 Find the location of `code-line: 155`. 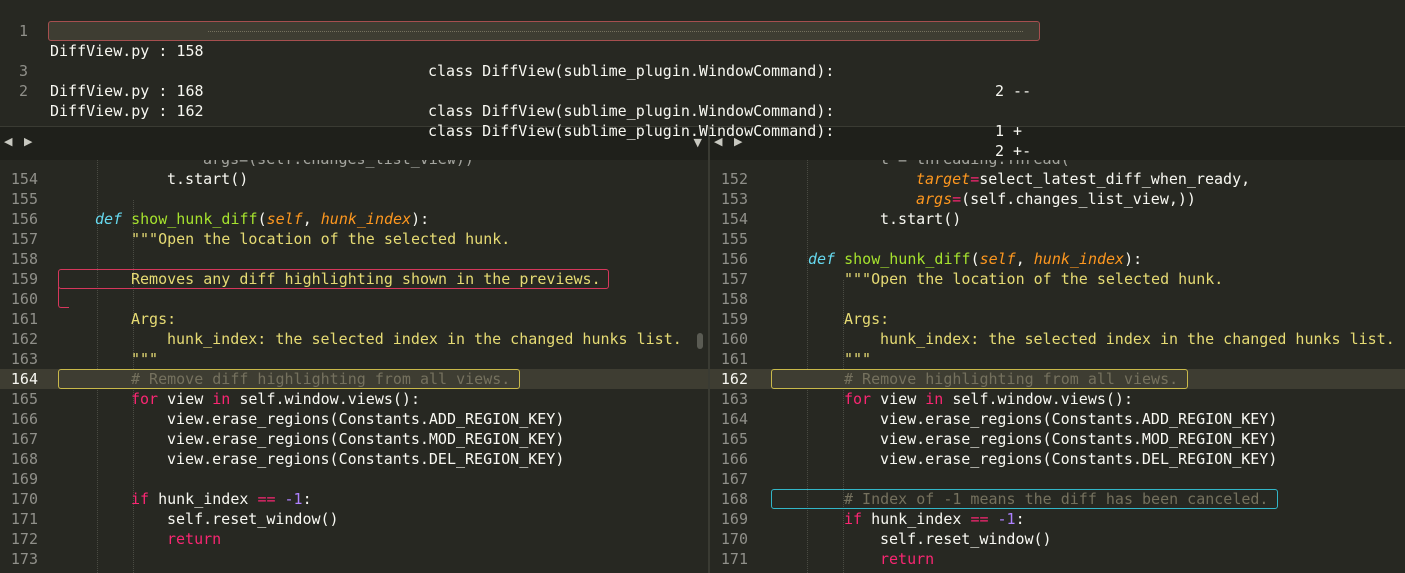

code-line: 155 is located at coordinates (354, 199).